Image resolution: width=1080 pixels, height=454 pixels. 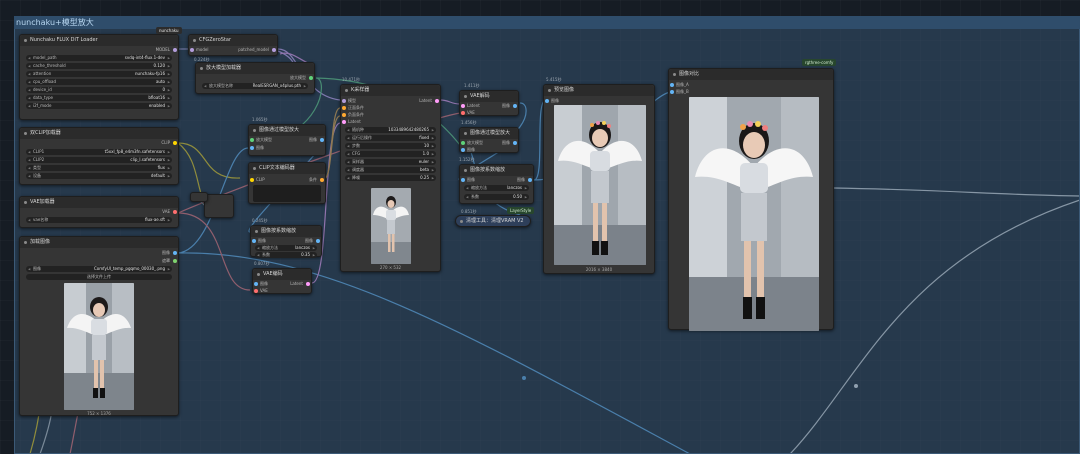 What do you see at coordinates (99, 133) in the screenshot?
I see `node-title: 双CLIP加载器` at bounding box center [99, 133].